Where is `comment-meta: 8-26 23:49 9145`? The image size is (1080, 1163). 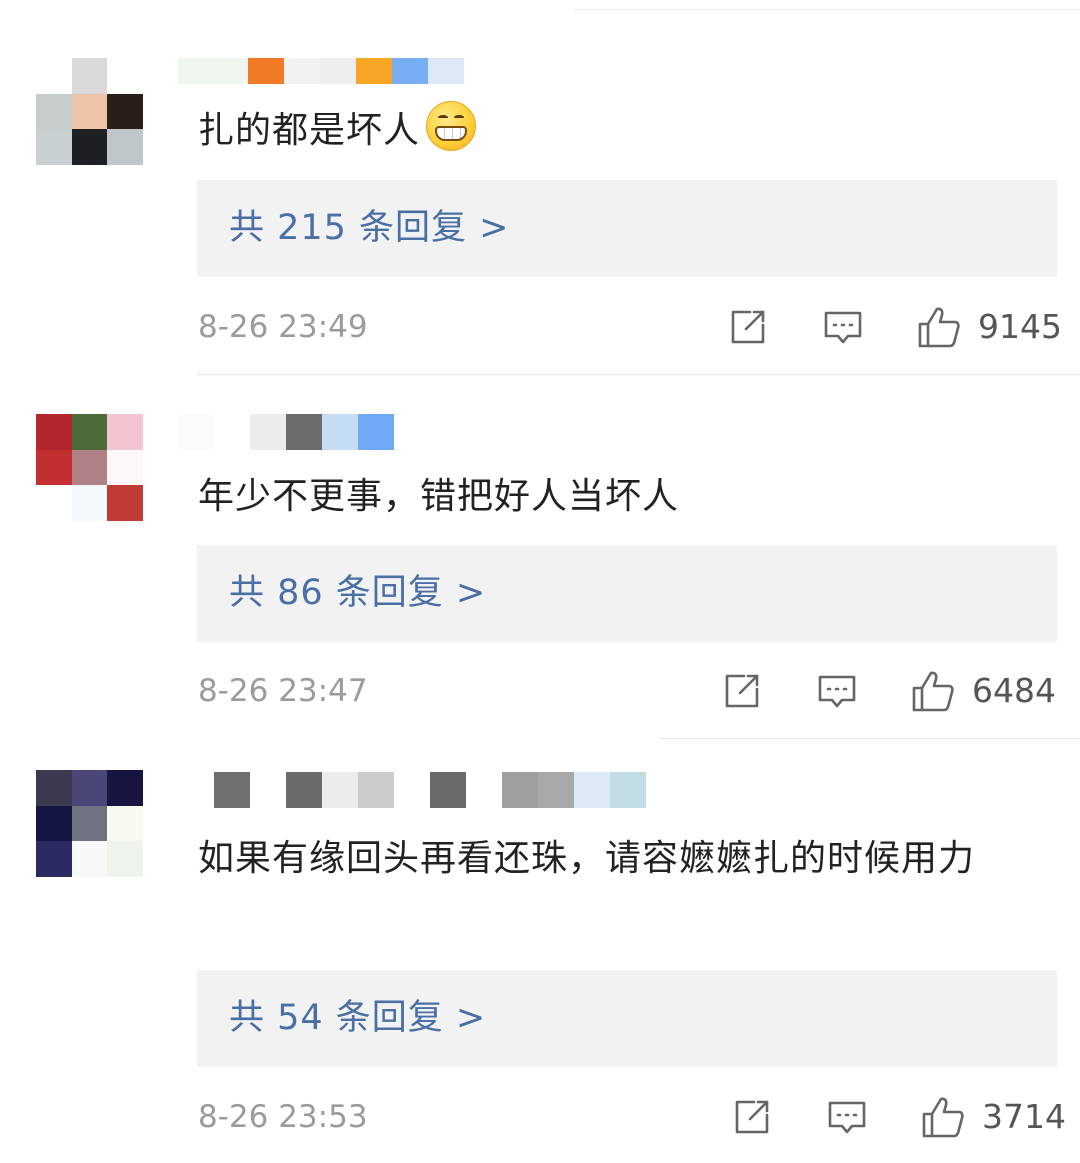
comment-meta: 8-26 23:49 9145 is located at coordinates (540, 327).